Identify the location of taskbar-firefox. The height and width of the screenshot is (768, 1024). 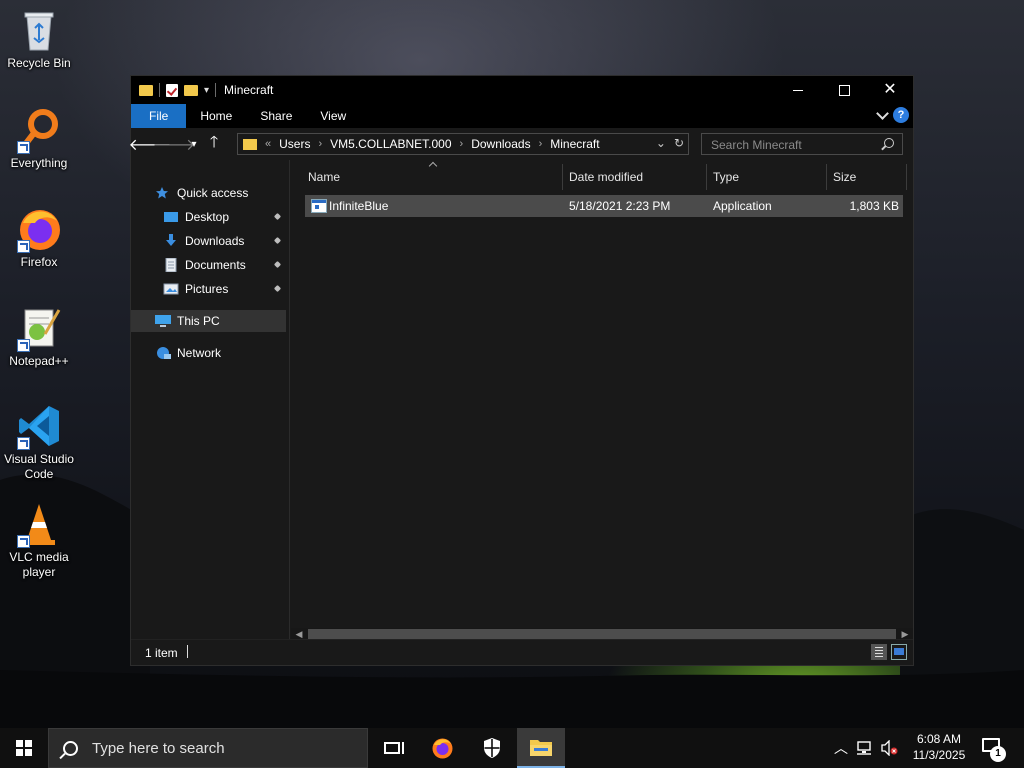
(442, 748).